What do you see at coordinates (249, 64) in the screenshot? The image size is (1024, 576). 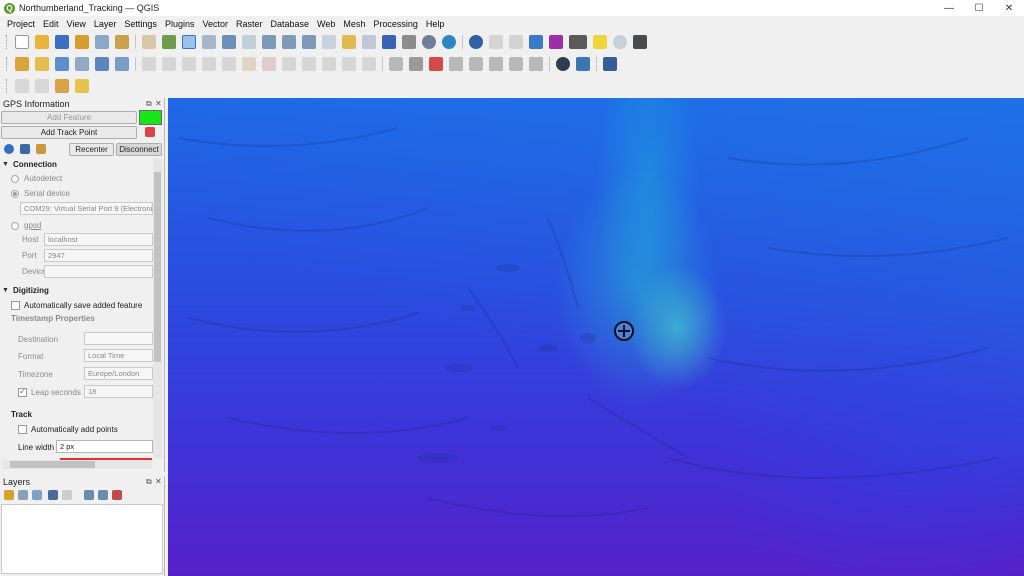 I see `modify-attributes-icon` at bounding box center [249, 64].